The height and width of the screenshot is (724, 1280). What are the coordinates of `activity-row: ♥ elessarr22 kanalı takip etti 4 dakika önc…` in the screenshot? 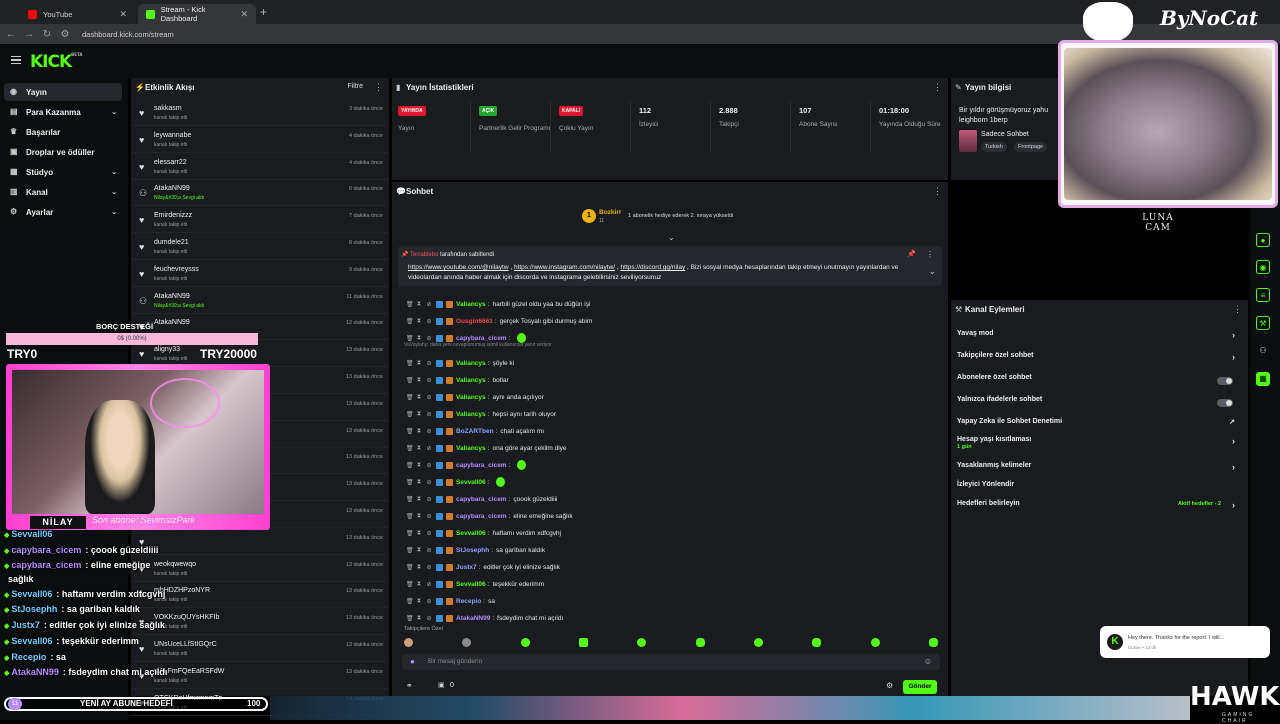 It's located at (260, 167).